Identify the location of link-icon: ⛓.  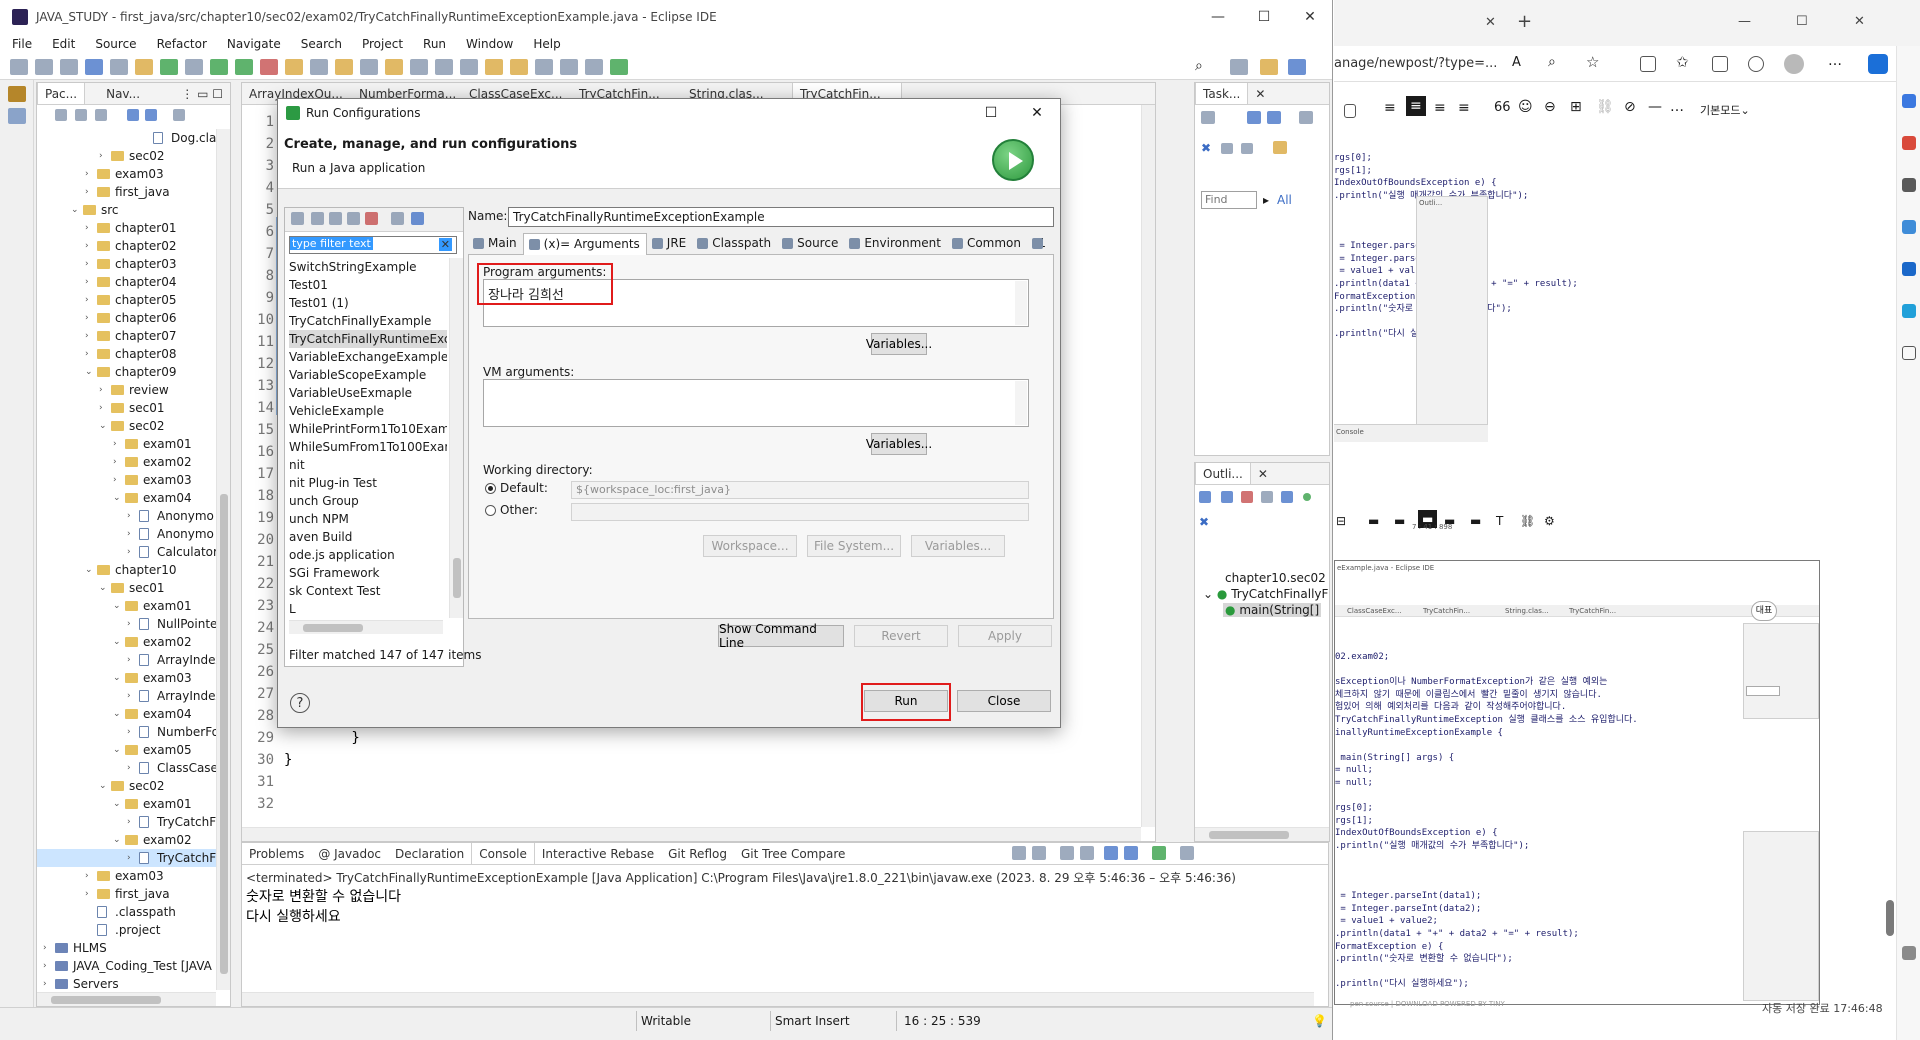
(1605, 107).